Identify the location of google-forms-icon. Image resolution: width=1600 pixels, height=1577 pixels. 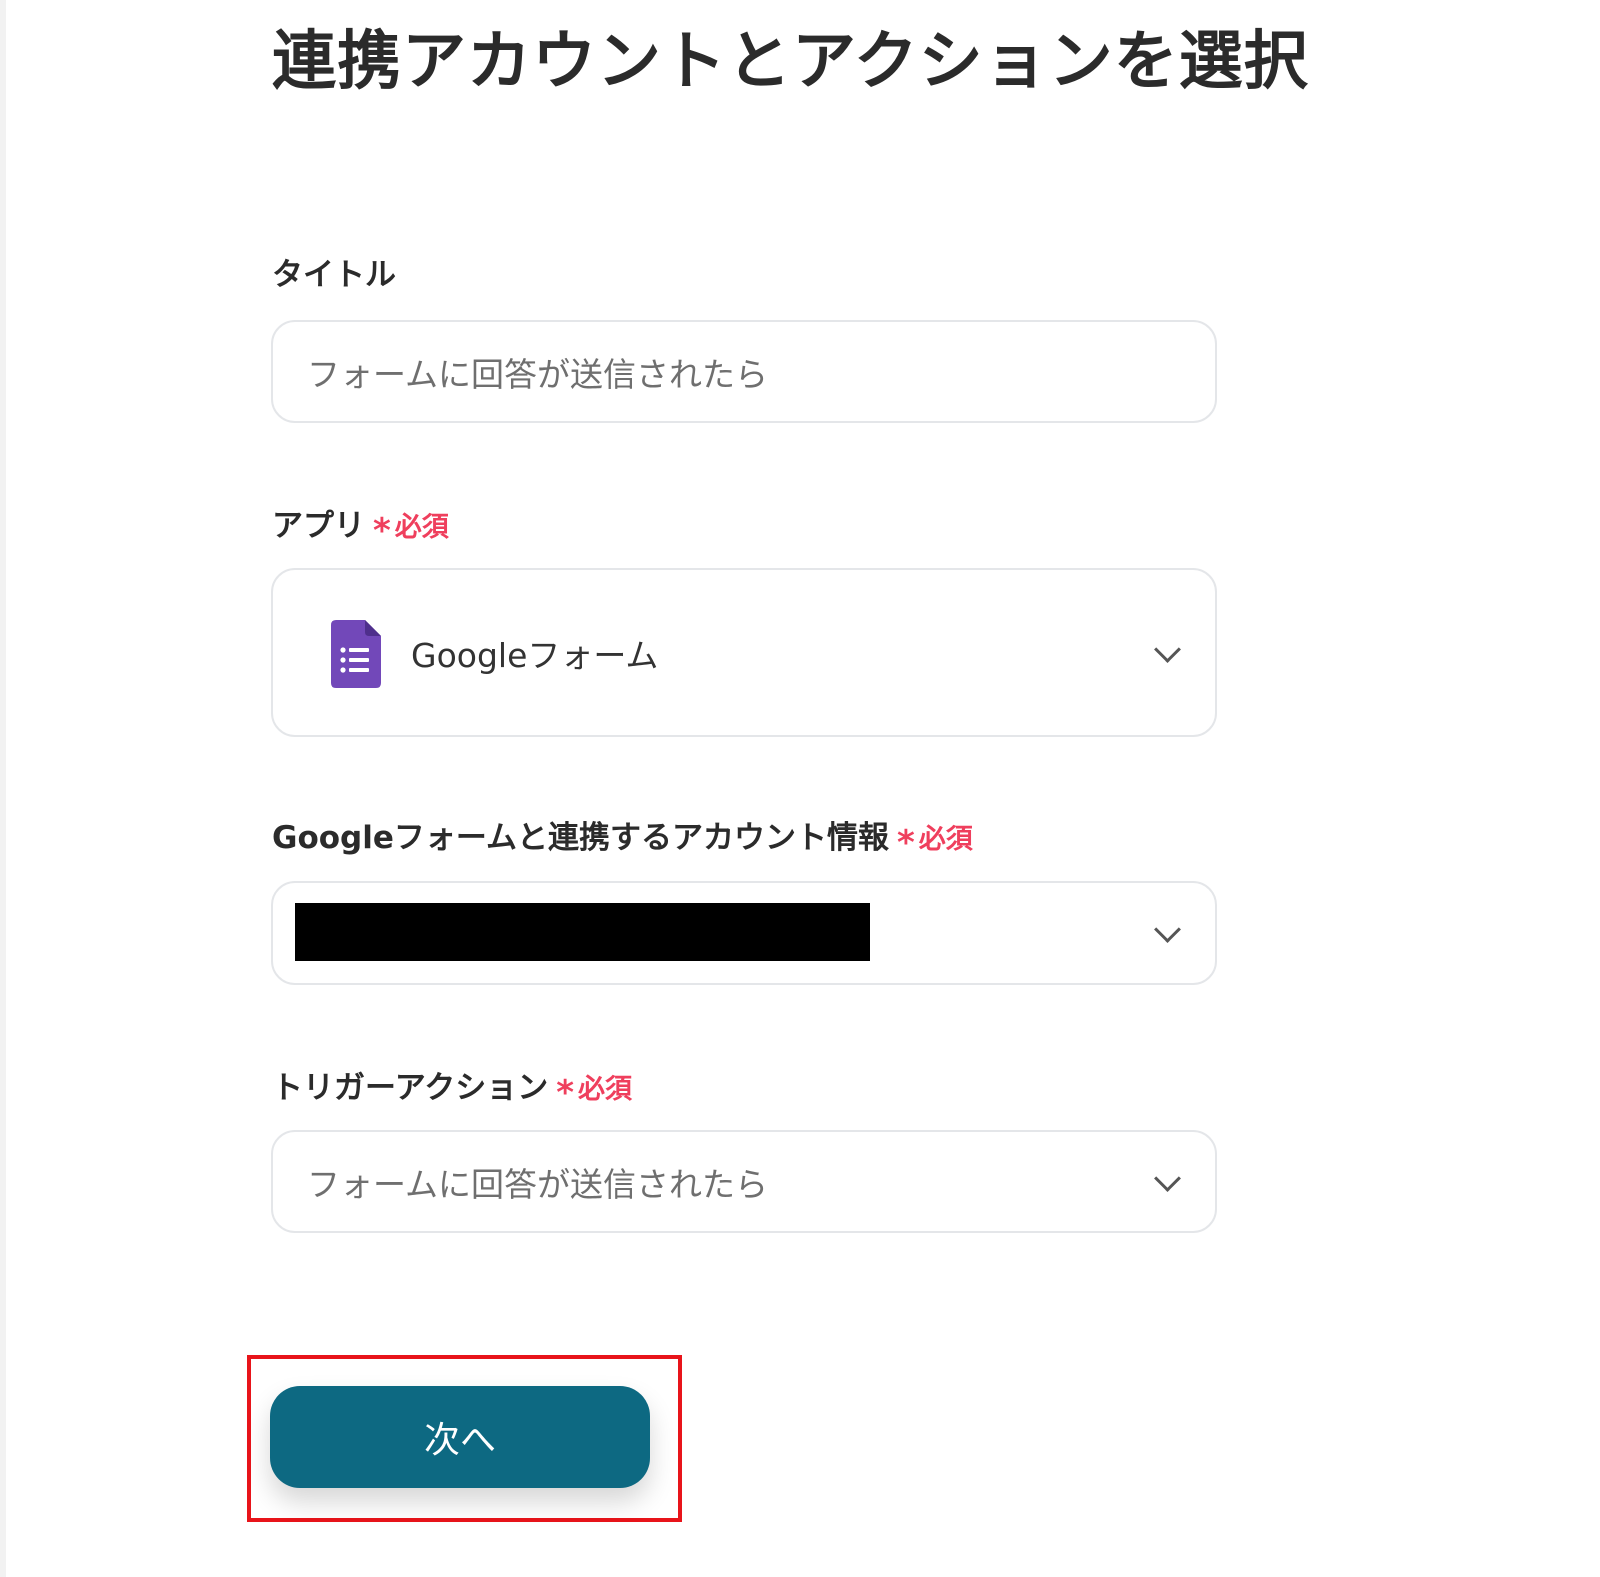
(356, 654).